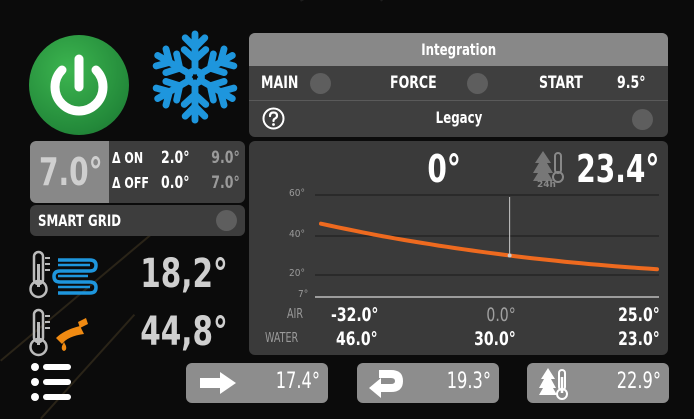 The image size is (694, 419). Describe the element at coordinates (553, 384) in the screenshot. I see `tree-thermometer-icon` at that location.